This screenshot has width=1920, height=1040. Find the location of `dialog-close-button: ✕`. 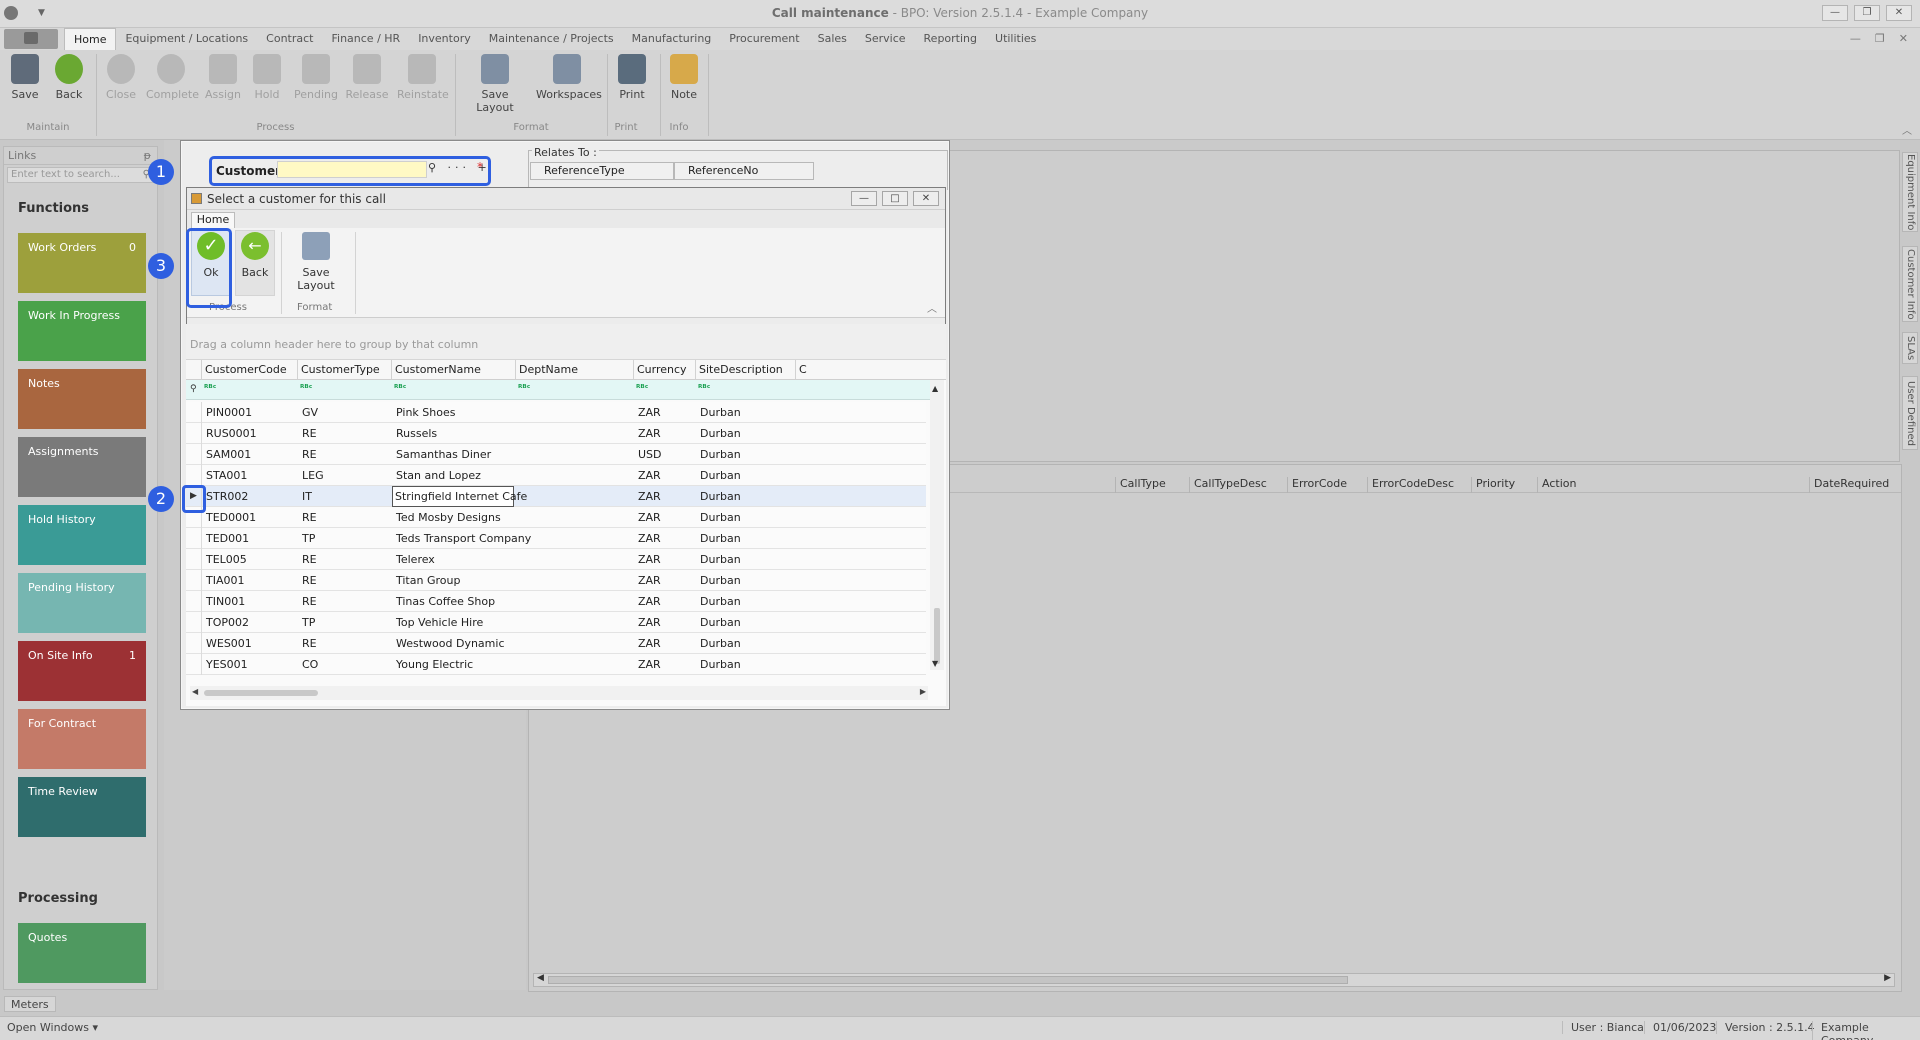

dialog-close-button: ✕ is located at coordinates (926, 198).